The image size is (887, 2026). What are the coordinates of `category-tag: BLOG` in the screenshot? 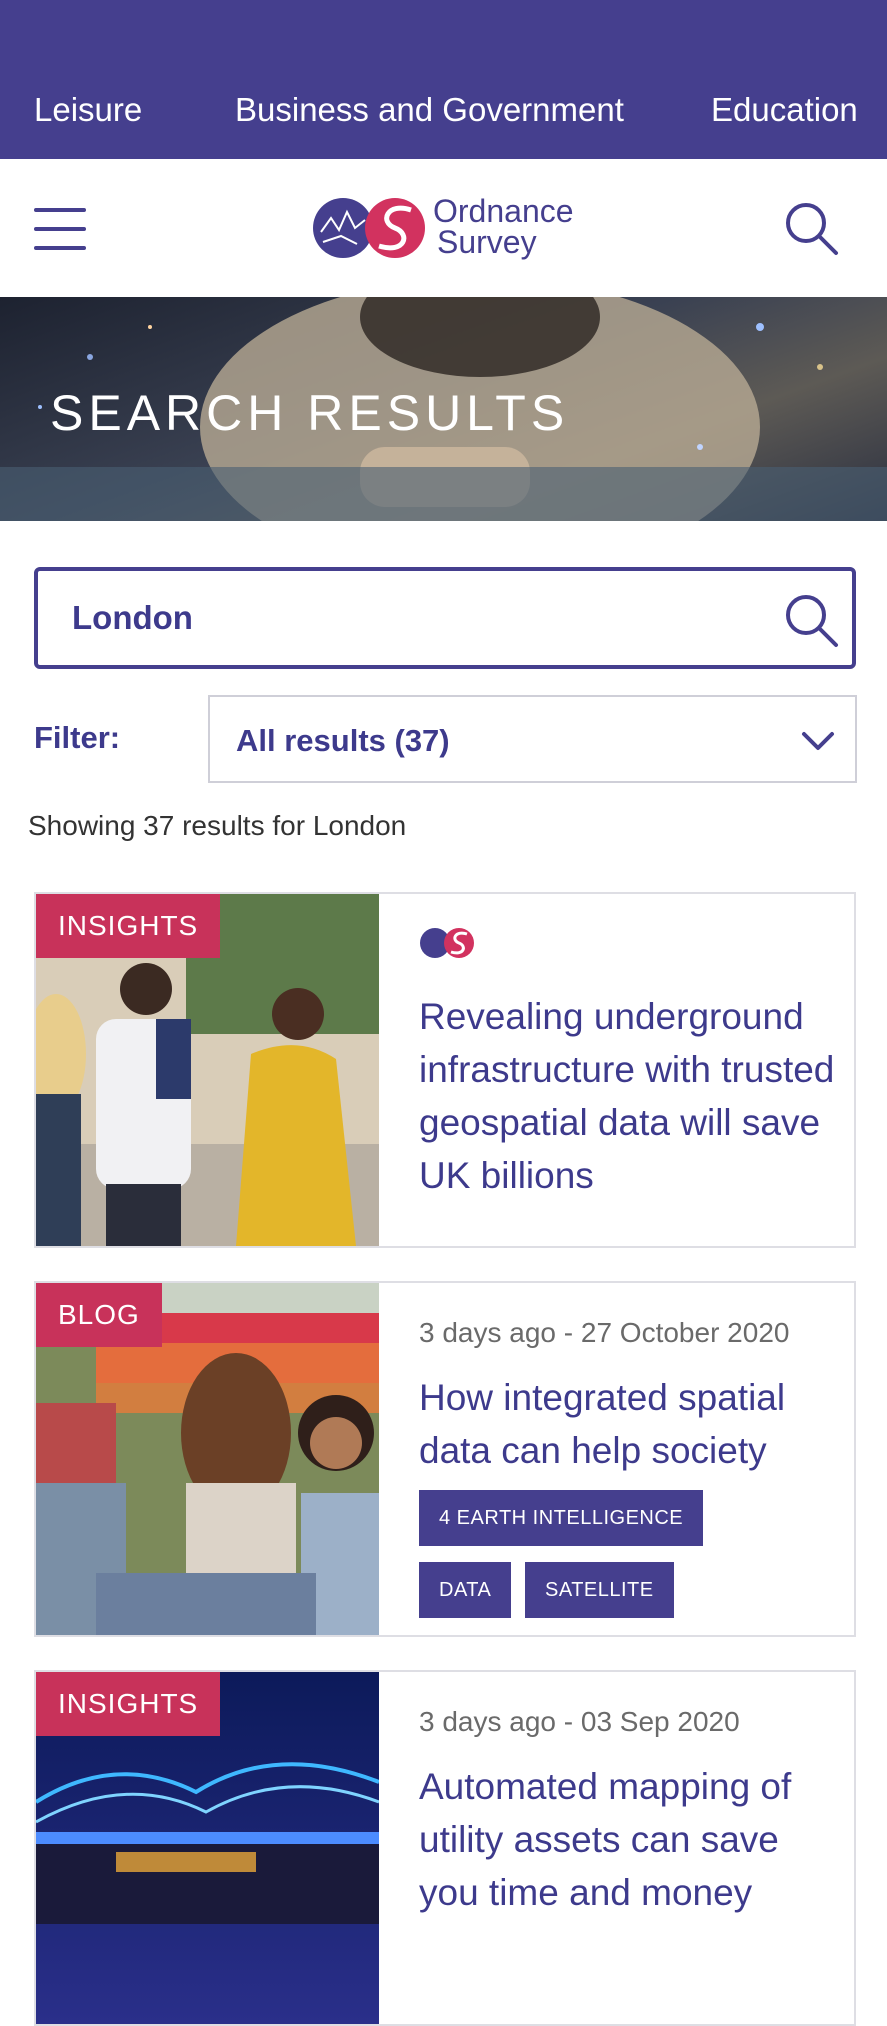 It's located at (99, 1315).